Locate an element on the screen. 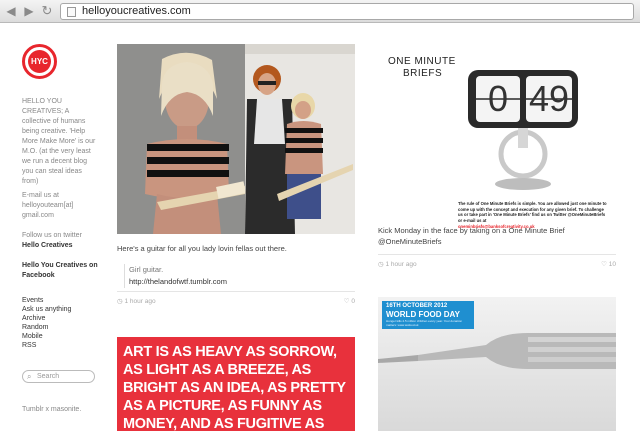 The width and height of the screenshot is (640, 431). twitter-label: Follow us on twitter is located at coordinates (52, 235).